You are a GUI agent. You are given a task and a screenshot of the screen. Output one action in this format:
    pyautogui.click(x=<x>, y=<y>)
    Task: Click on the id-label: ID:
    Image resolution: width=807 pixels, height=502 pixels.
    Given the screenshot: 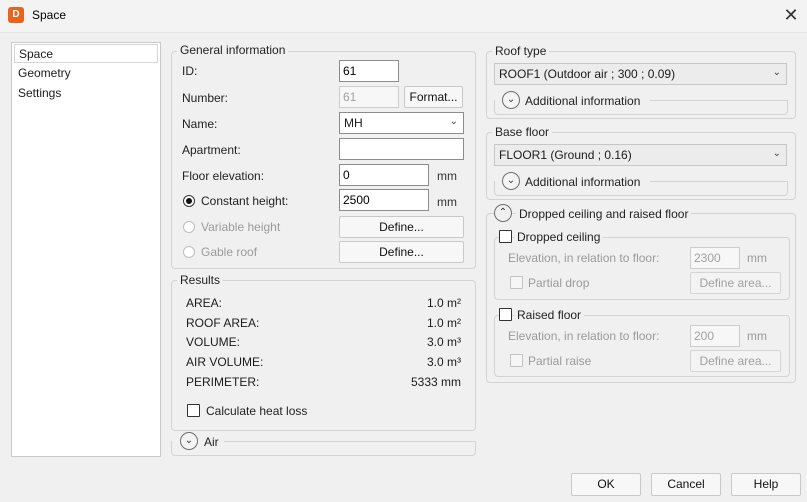 What is the action you would take?
    pyautogui.click(x=190, y=71)
    